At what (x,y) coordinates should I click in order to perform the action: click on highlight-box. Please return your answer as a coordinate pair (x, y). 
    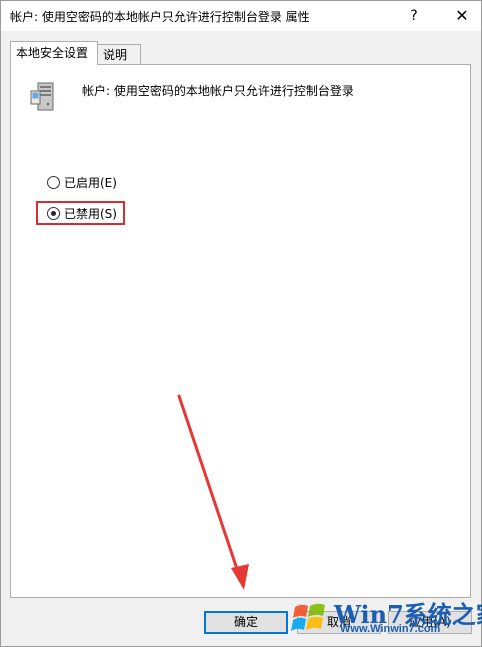
    Looking at the image, I should click on (80, 213).